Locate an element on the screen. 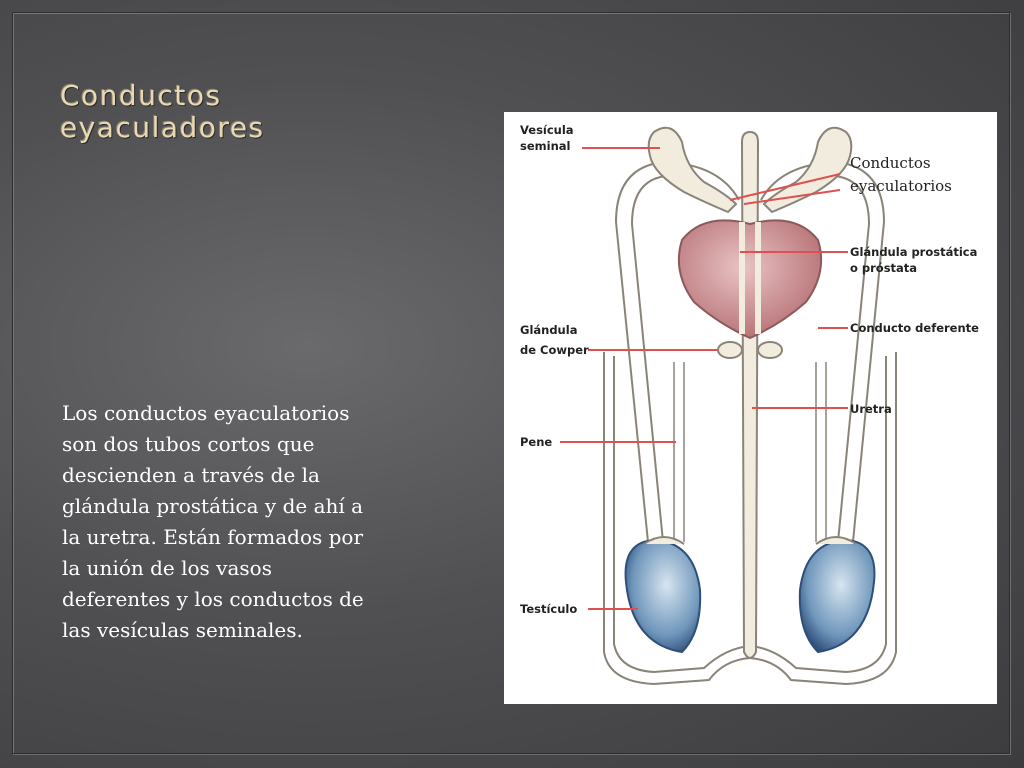 The image size is (1024, 768). label-conductos-line1: Conductos is located at coordinates (890, 163).